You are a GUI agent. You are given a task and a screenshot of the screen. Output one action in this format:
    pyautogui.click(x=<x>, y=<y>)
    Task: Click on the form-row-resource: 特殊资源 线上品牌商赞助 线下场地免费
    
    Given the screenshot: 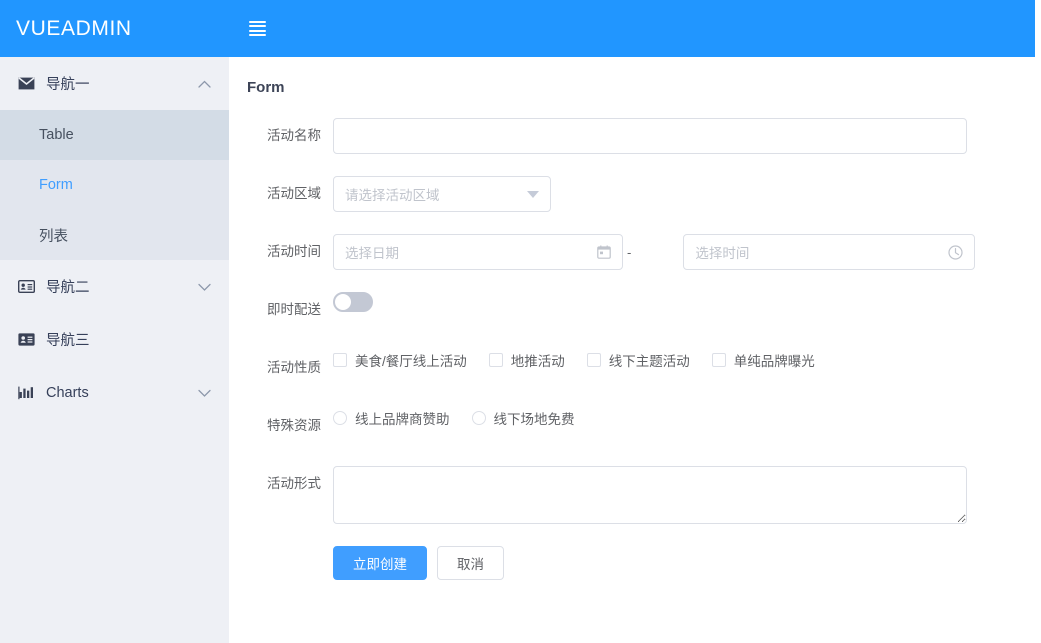 What is the action you would take?
    pyautogui.click(x=644, y=426)
    